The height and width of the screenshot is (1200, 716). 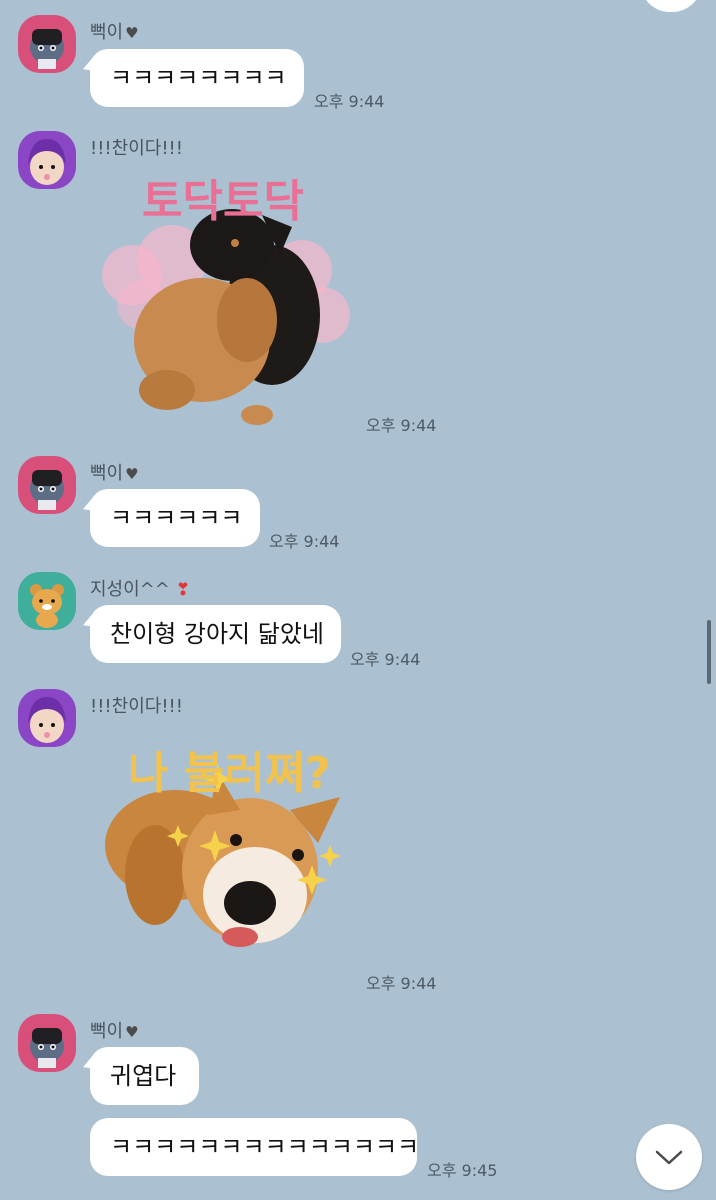 What do you see at coordinates (671, 6) in the screenshot?
I see `top-floating-button` at bounding box center [671, 6].